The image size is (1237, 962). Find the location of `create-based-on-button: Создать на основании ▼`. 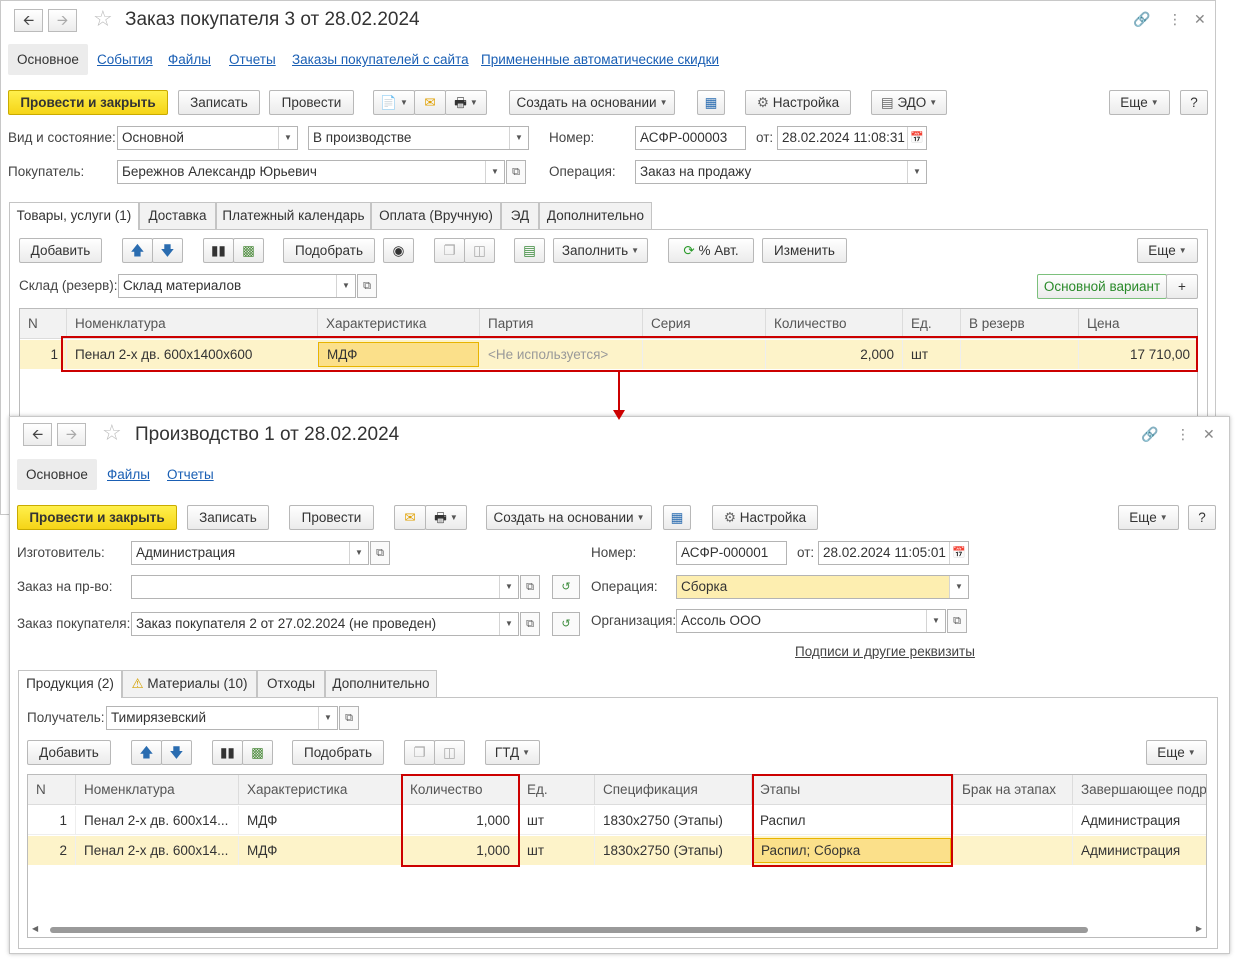

create-based-on-button: Создать на основании ▼ is located at coordinates (592, 102).